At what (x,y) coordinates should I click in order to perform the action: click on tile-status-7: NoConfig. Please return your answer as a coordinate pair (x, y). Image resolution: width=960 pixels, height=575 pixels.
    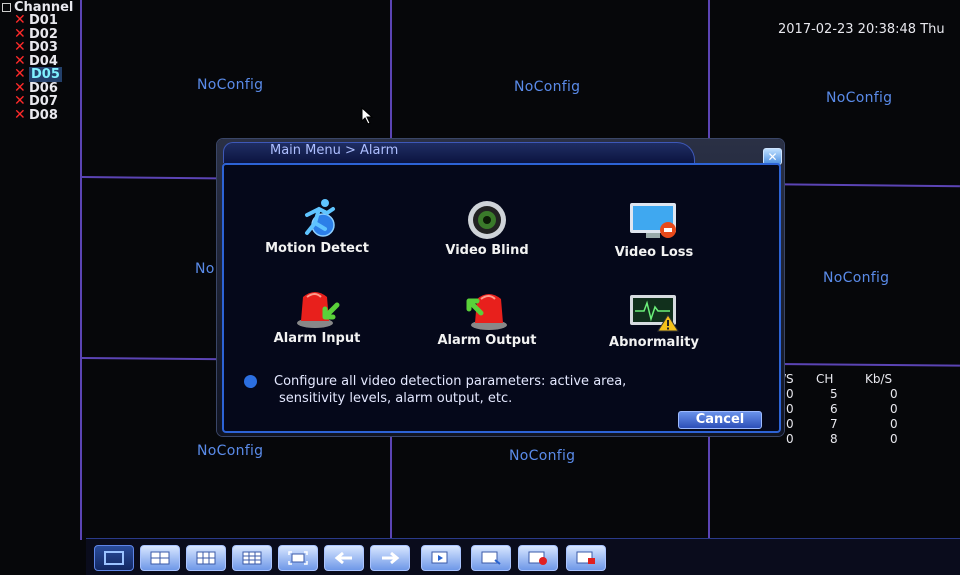
    Looking at the image, I should click on (230, 451).